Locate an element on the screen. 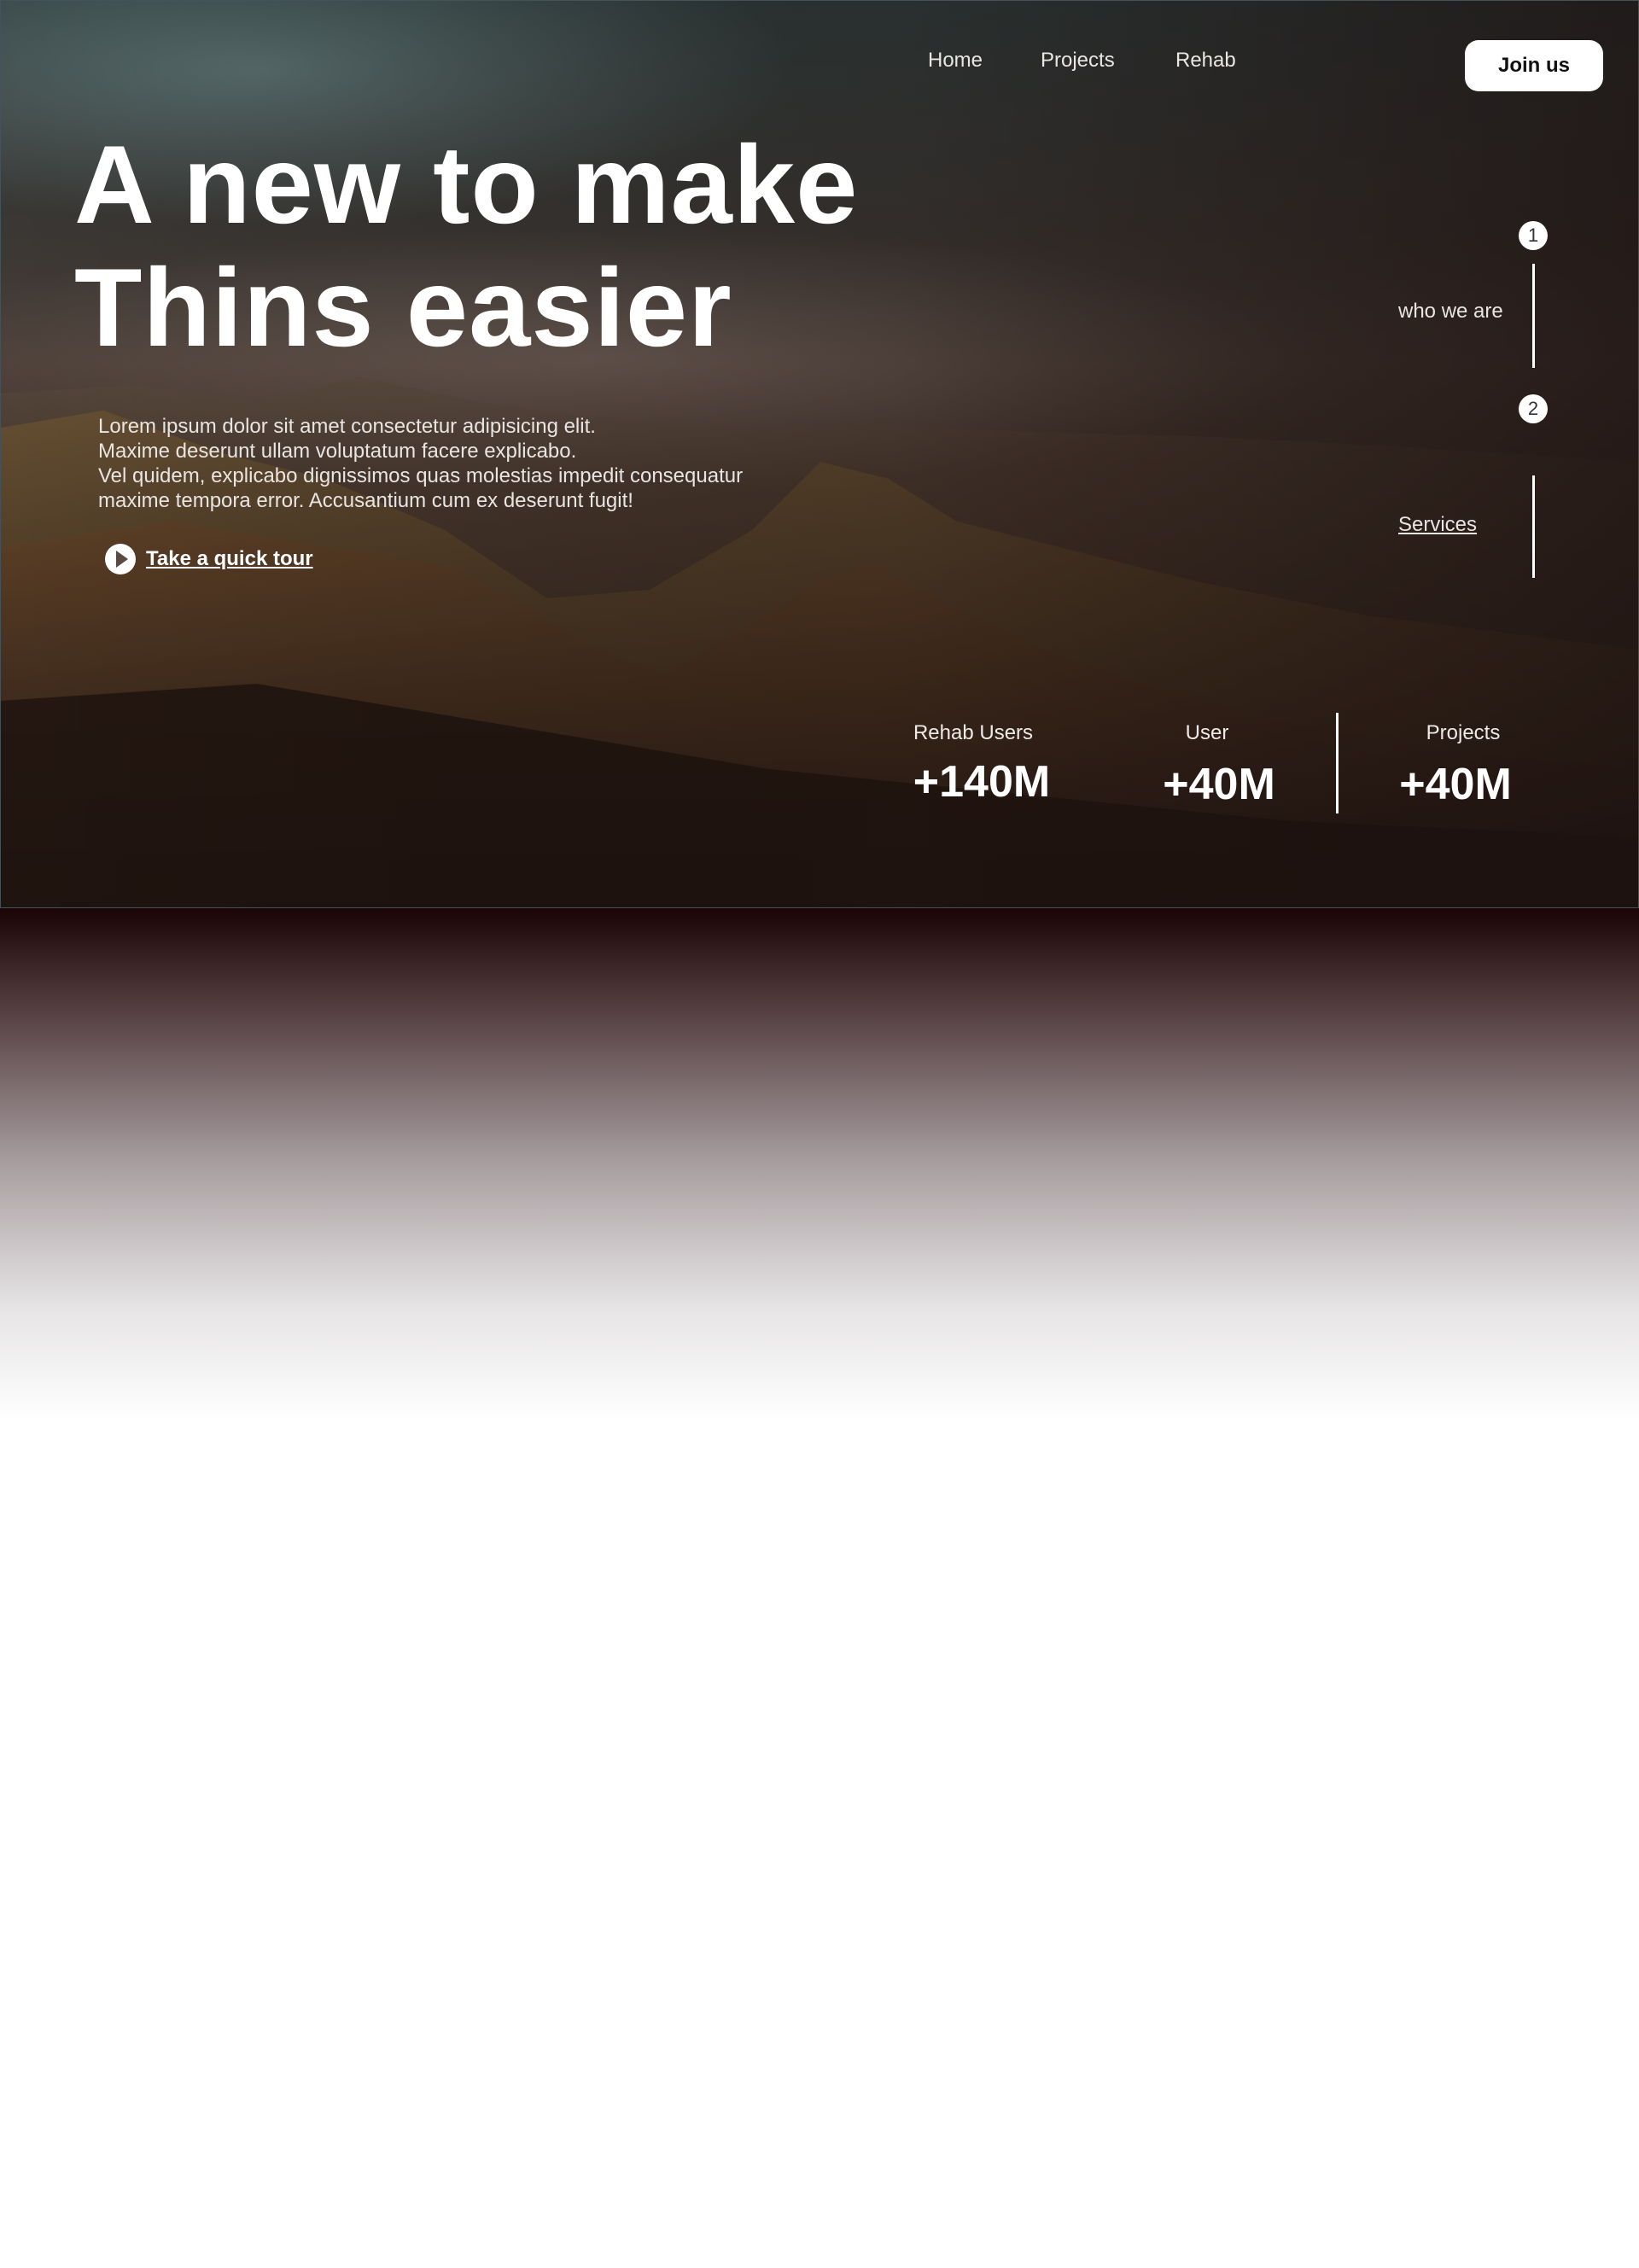 The image size is (1639, 2268). stat-user-value: +40M is located at coordinates (1219, 784).